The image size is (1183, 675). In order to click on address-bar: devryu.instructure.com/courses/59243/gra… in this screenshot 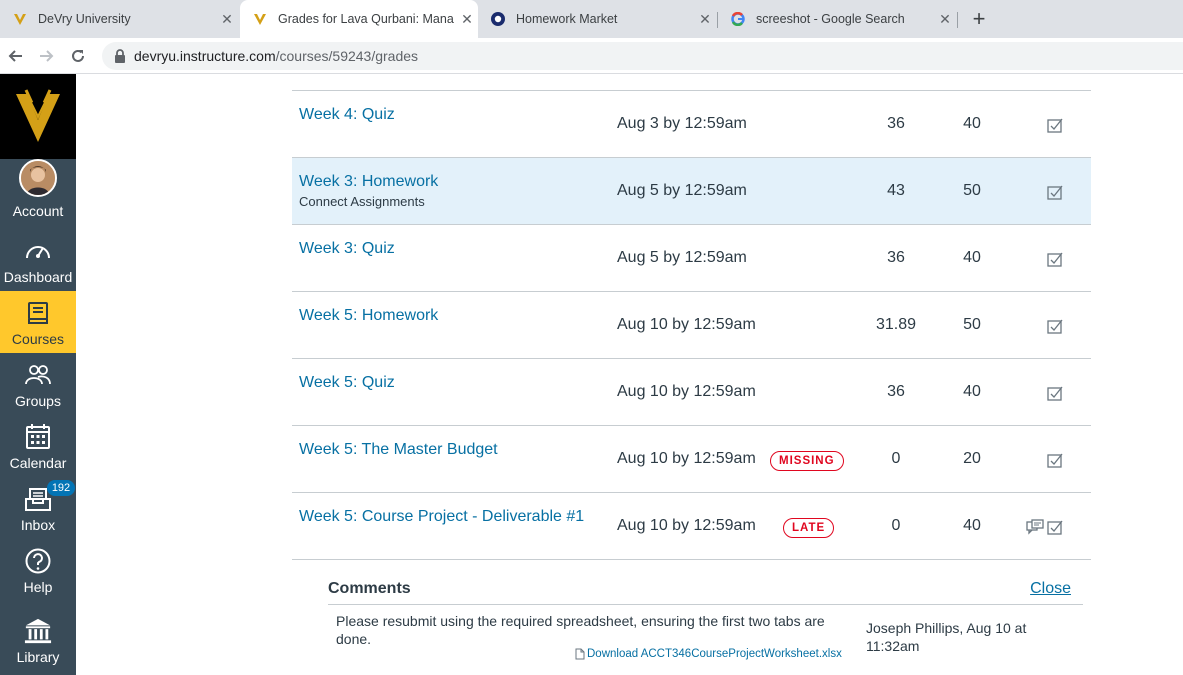, I will do `click(591, 56)`.